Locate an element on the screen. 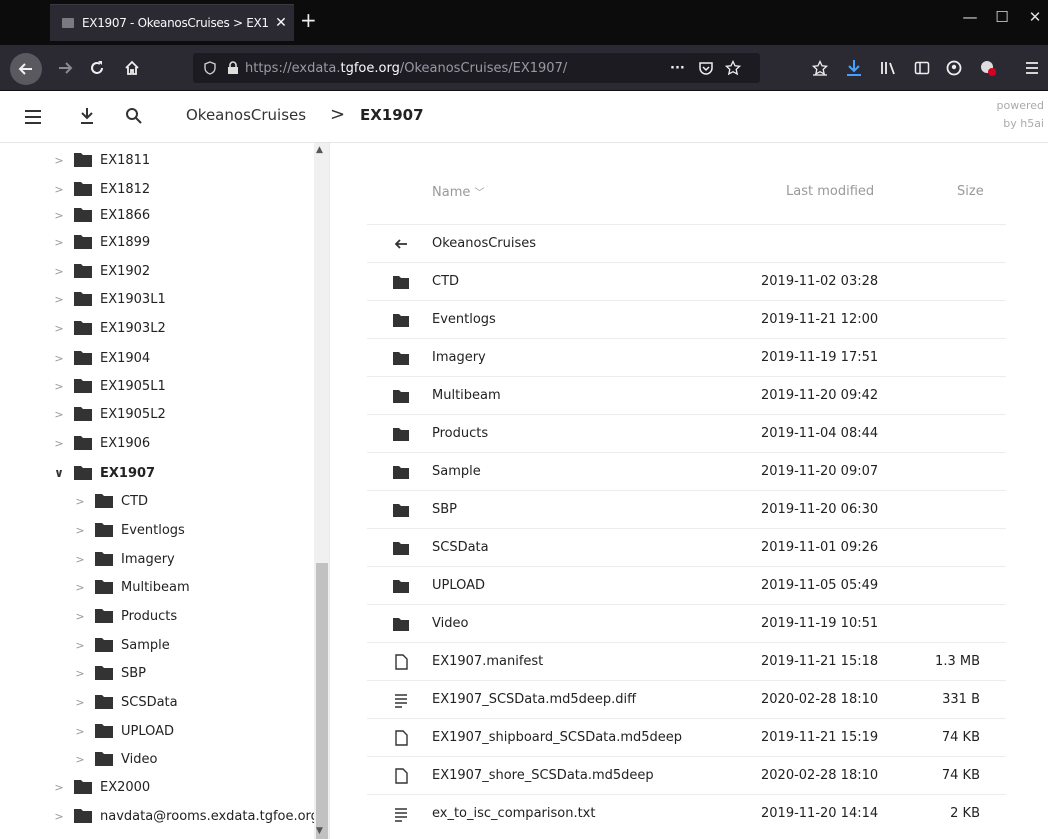 This screenshot has height=839, width=1048. reload-button is located at coordinates (97, 68).